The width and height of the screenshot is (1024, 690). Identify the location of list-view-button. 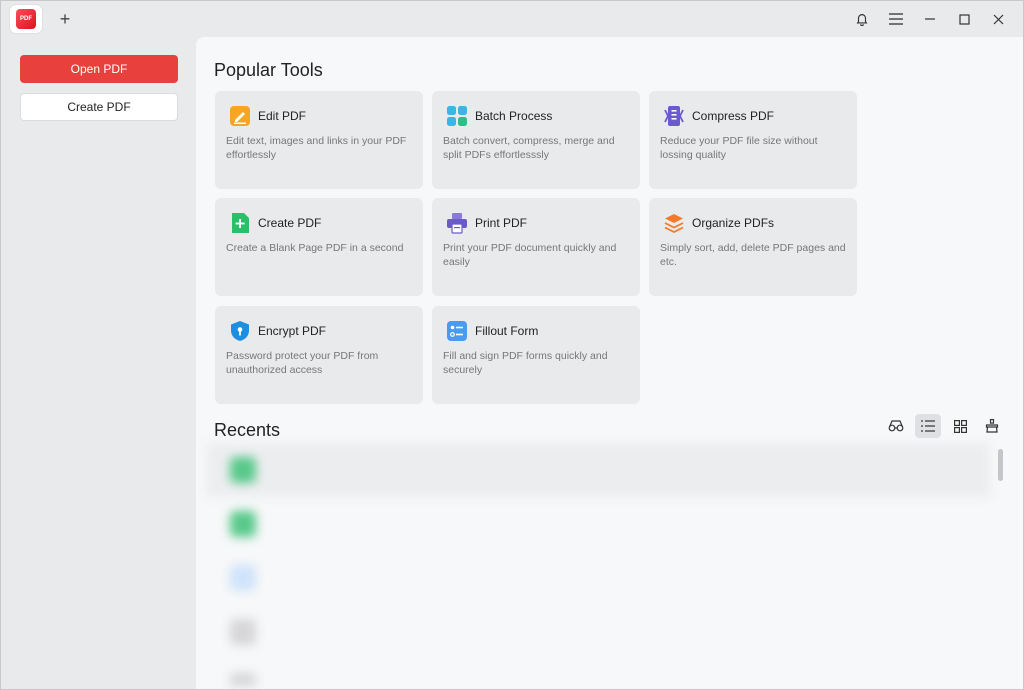
(928, 426).